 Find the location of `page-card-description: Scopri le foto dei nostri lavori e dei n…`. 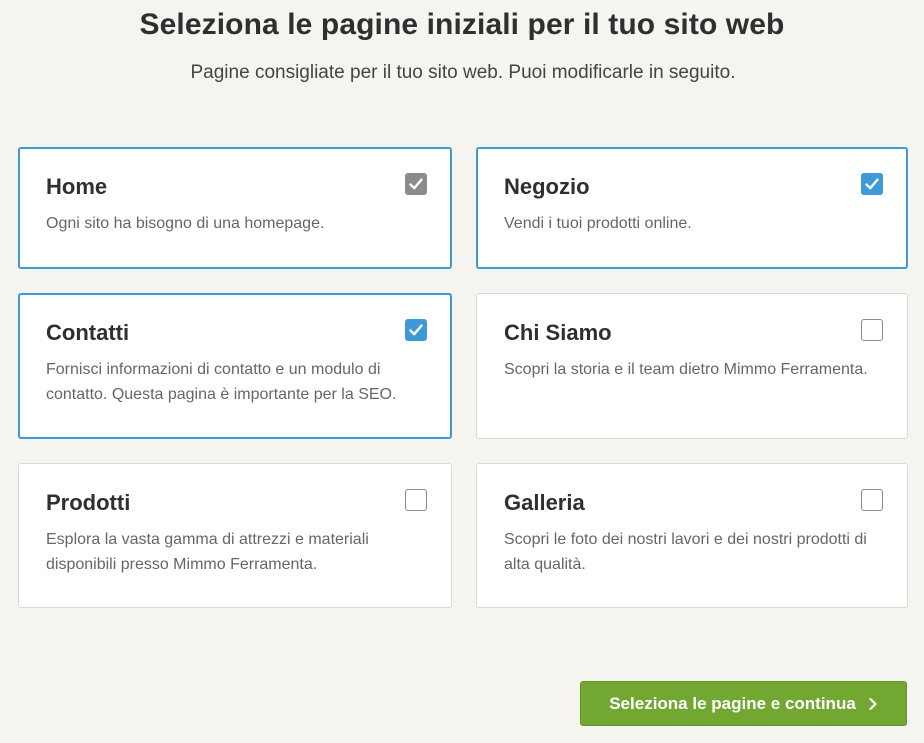

page-card-description: Scopri le foto dei nostri lavori e dei n… is located at coordinates (685, 552).